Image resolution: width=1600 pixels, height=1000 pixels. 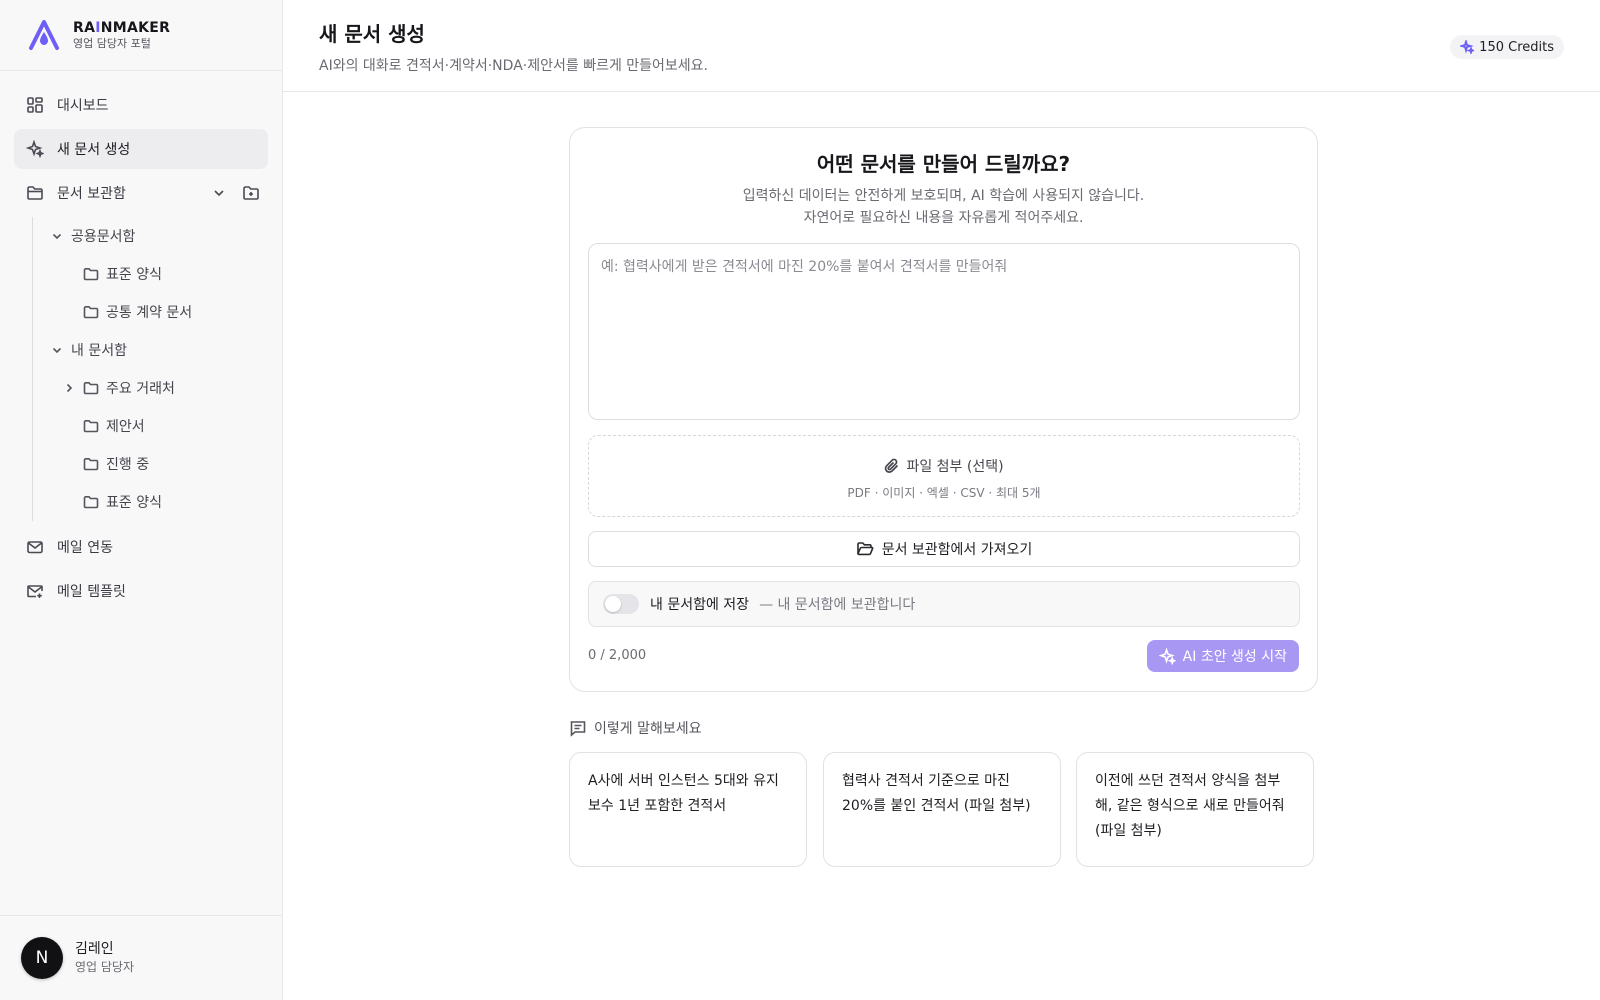 What do you see at coordinates (44, 35) in the screenshot?
I see `rainmaker-logo-icon` at bounding box center [44, 35].